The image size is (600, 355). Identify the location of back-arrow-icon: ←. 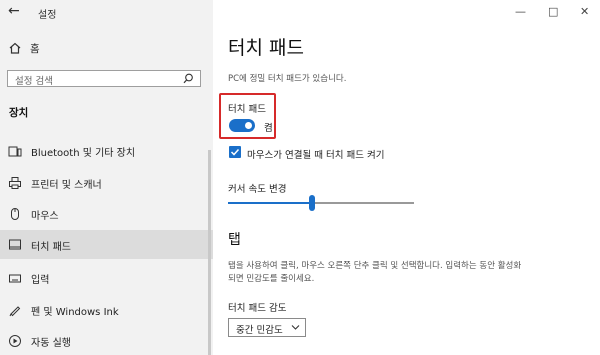
(14, 11).